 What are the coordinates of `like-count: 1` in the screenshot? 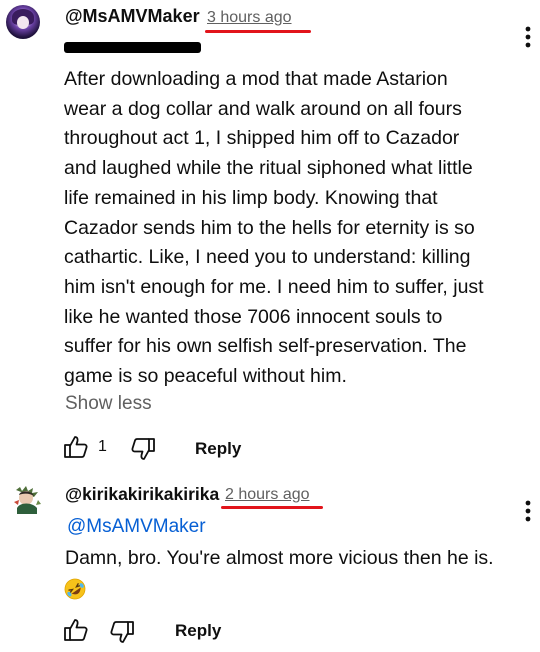 It's located at (102, 446).